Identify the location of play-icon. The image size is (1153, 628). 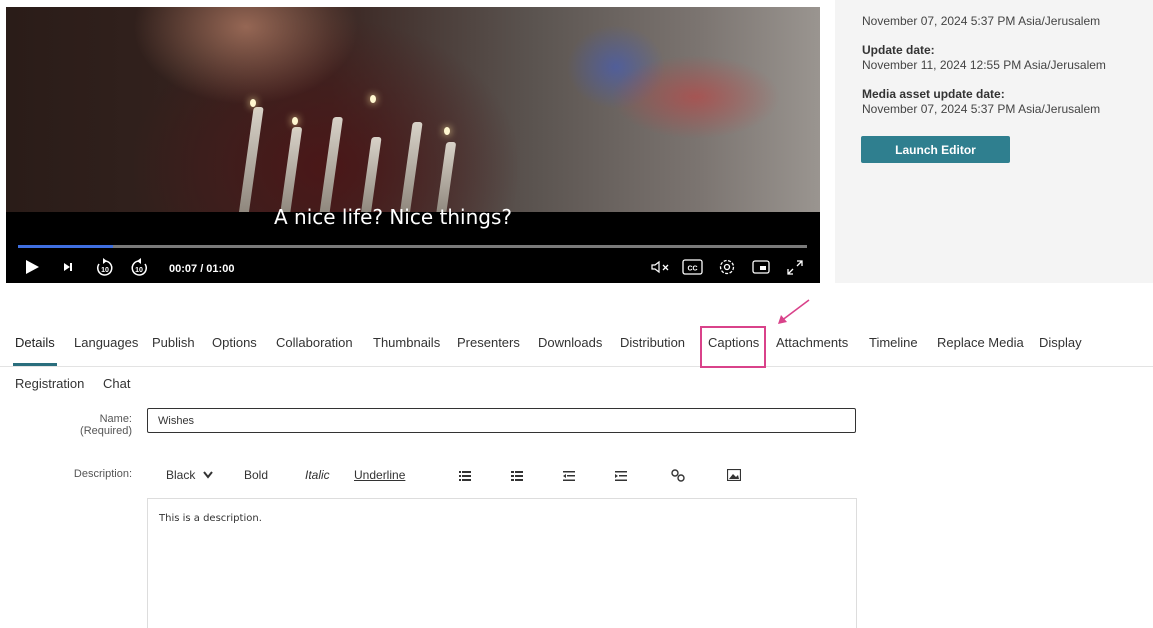
(32, 267).